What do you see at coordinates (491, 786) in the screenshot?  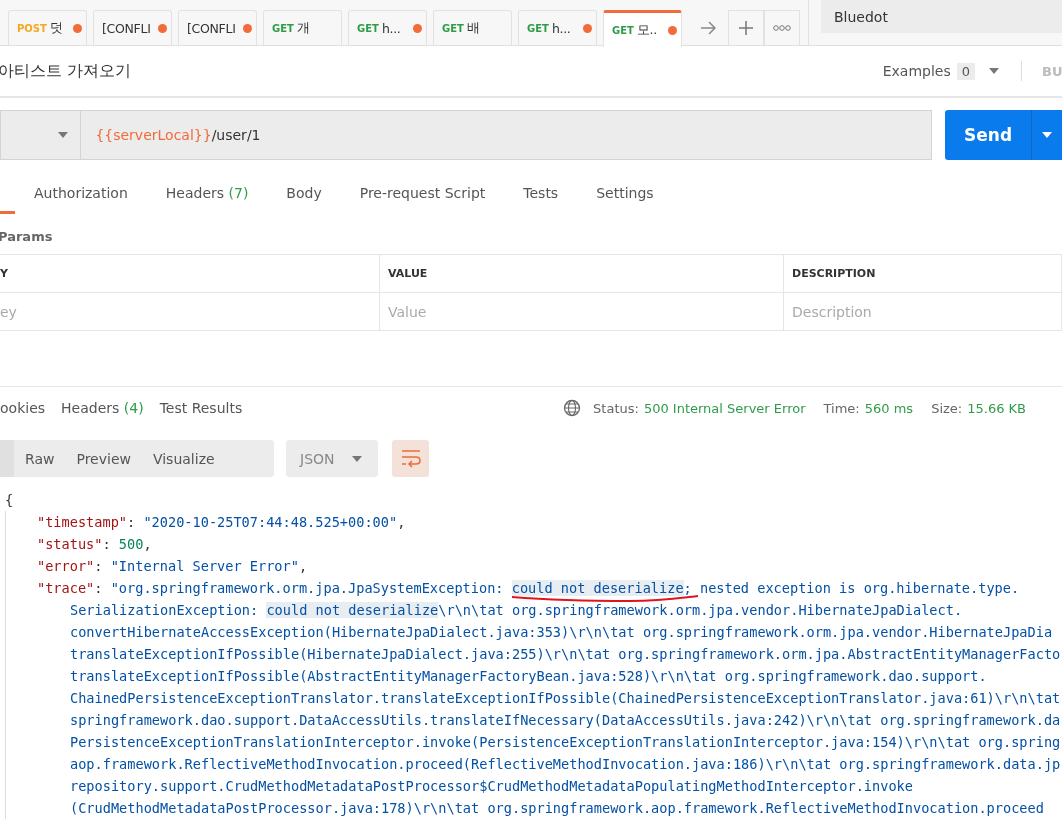 I see `code-line: repository.support.CrudMethodMetadataPostProcessor$CrudMethodMetadataPopulatingMethodInterceptor.invoke` at bounding box center [491, 786].